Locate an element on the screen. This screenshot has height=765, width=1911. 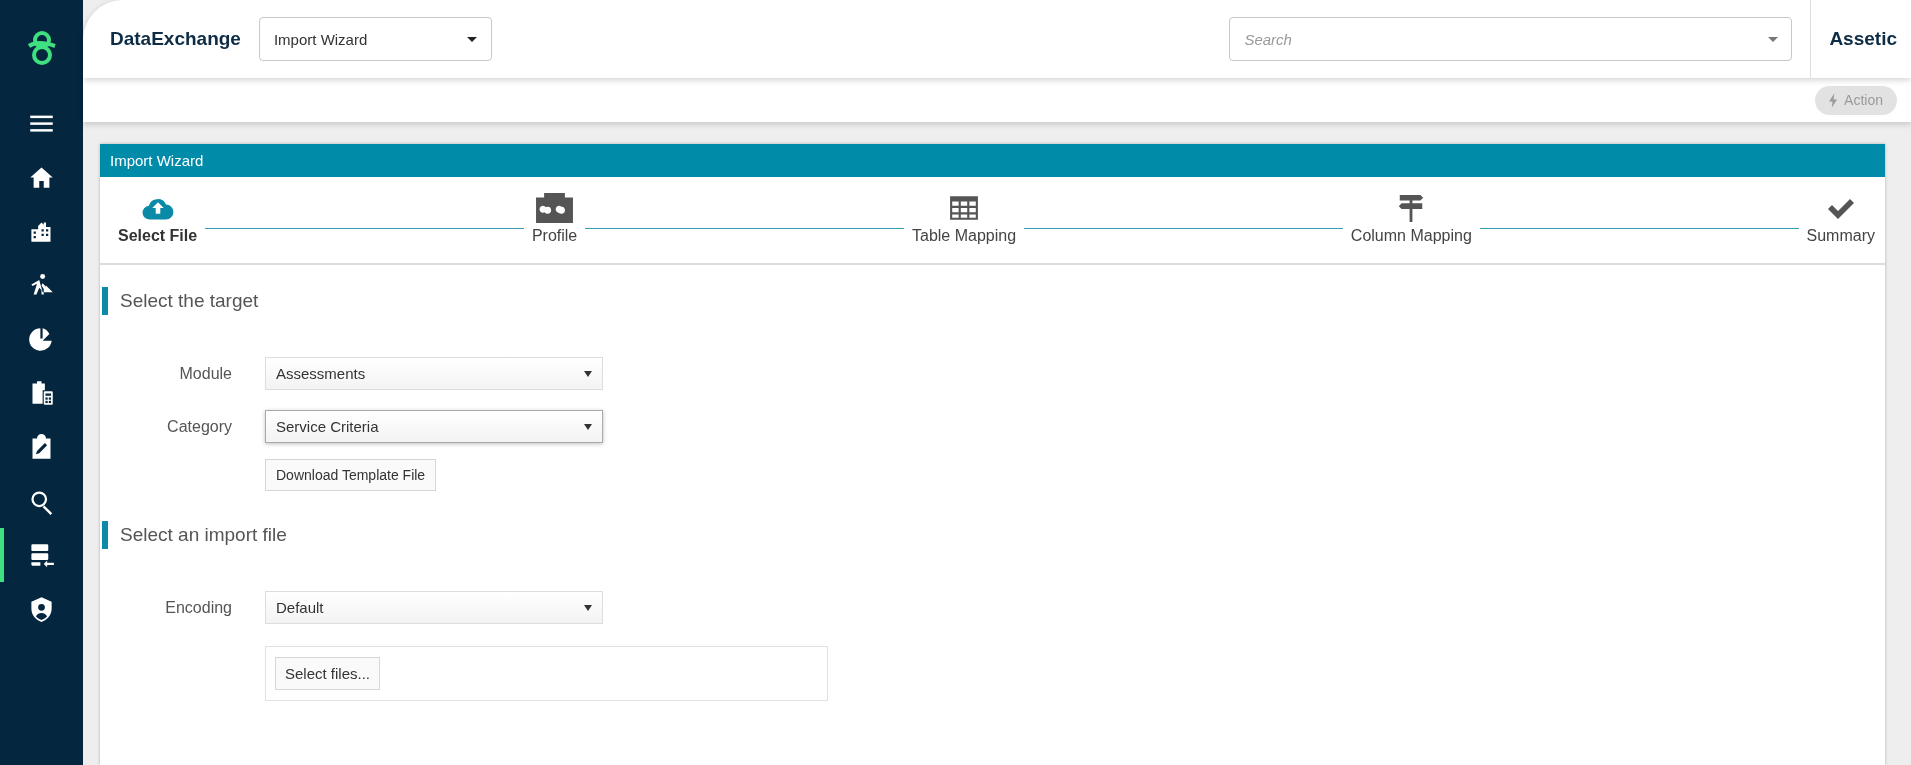
user-shield-icon is located at coordinates (41, 609).